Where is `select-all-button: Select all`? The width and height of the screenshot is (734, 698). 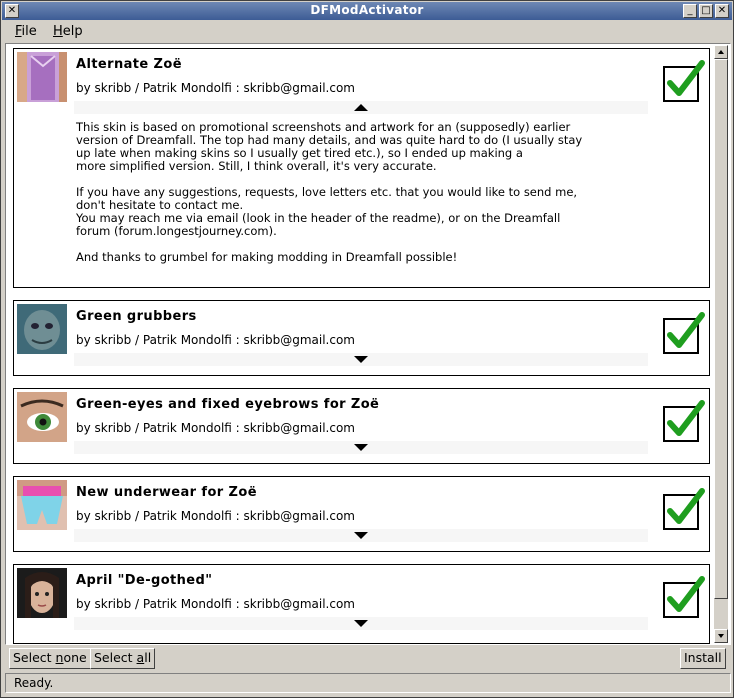 select-all-button: Select all is located at coordinates (123, 658).